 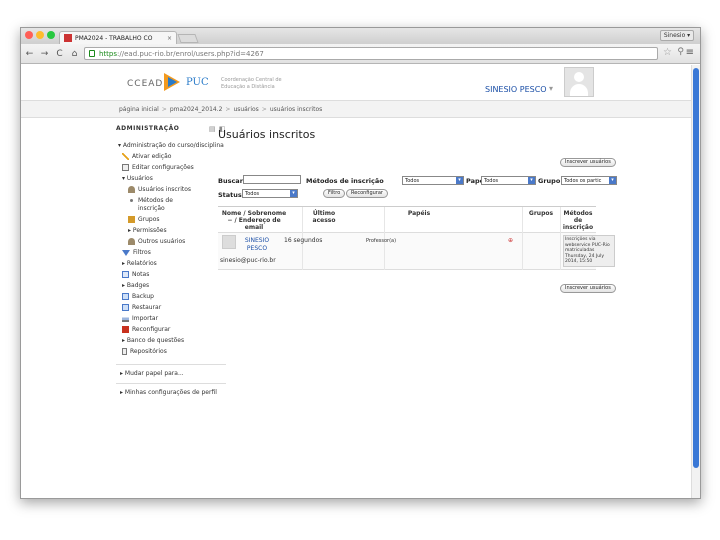 I want to click on tree-item-label: Ativar edição, so click(x=152, y=156).